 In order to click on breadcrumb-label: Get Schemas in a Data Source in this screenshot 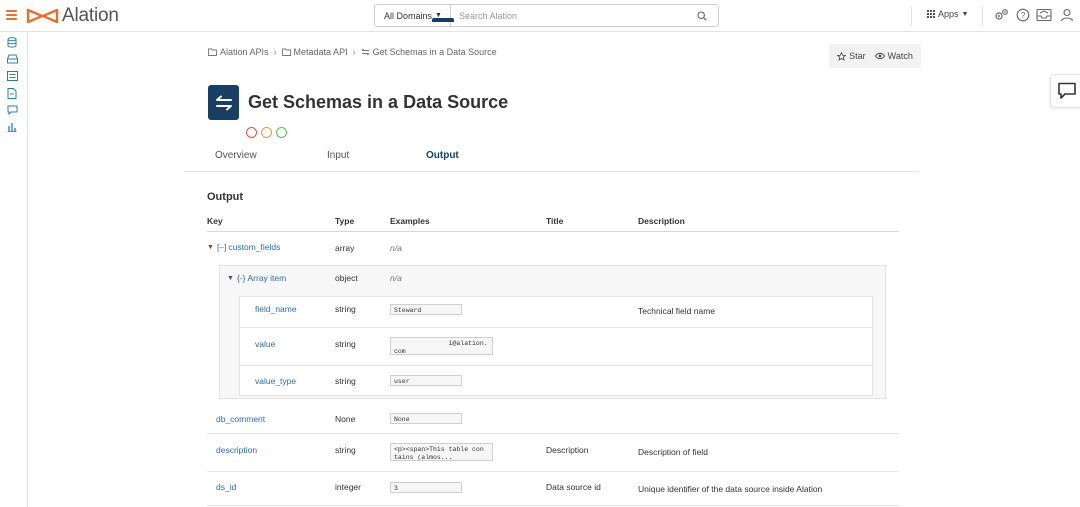, I will do `click(434, 52)`.